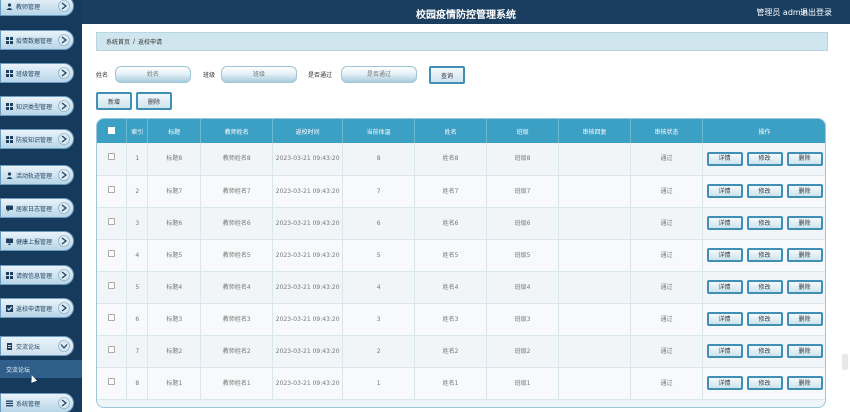 The image size is (850, 412). What do you see at coordinates (37, 402) in the screenshot?
I see `sidebar-item: 系统管理` at bounding box center [37, 402].